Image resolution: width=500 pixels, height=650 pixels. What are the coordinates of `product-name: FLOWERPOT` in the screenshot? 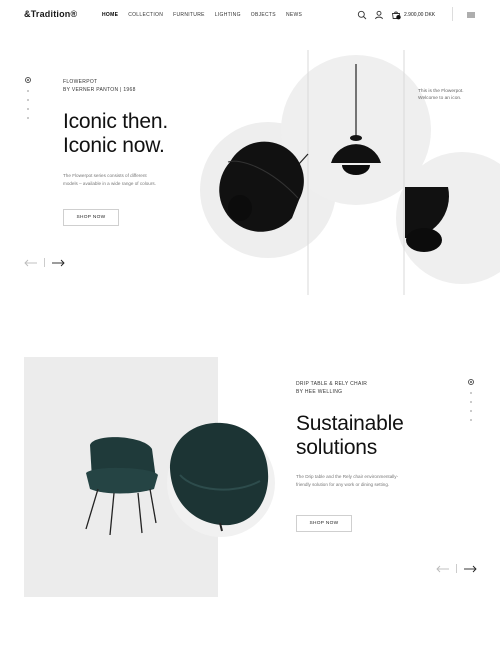 It's located at (80, 82).